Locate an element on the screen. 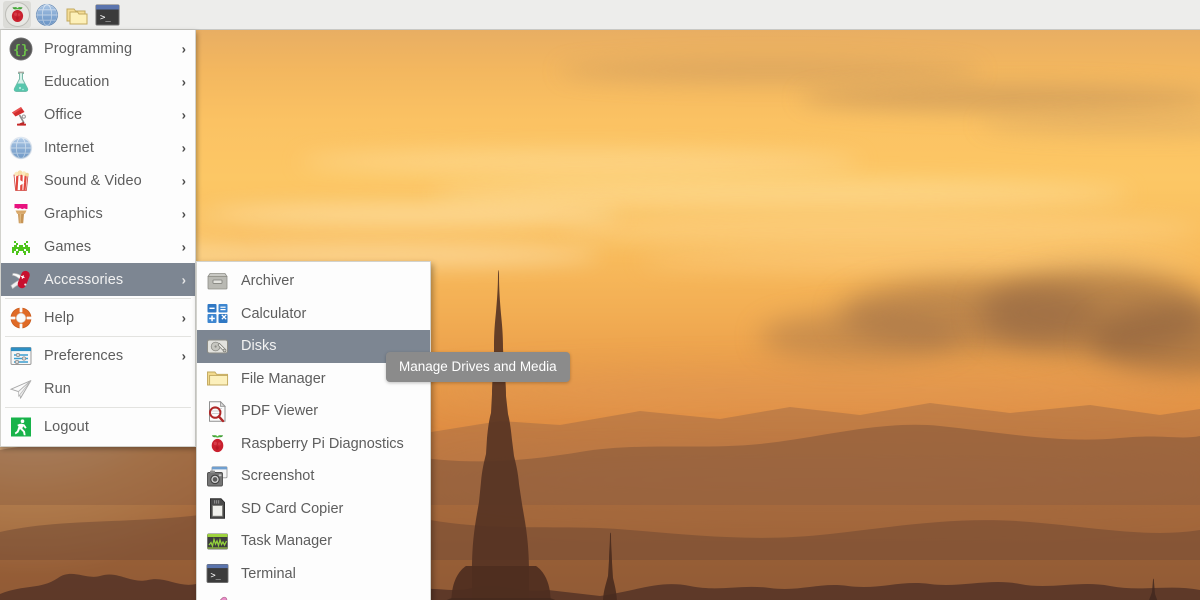  desk-lamp-icon is located at coordinates (21, 115).